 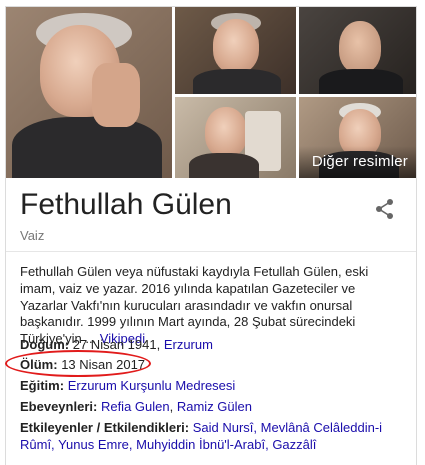 I want to click on fact-influences-label: Etkileyenler / Etkilendikleri:, so click(x=105, y=427).